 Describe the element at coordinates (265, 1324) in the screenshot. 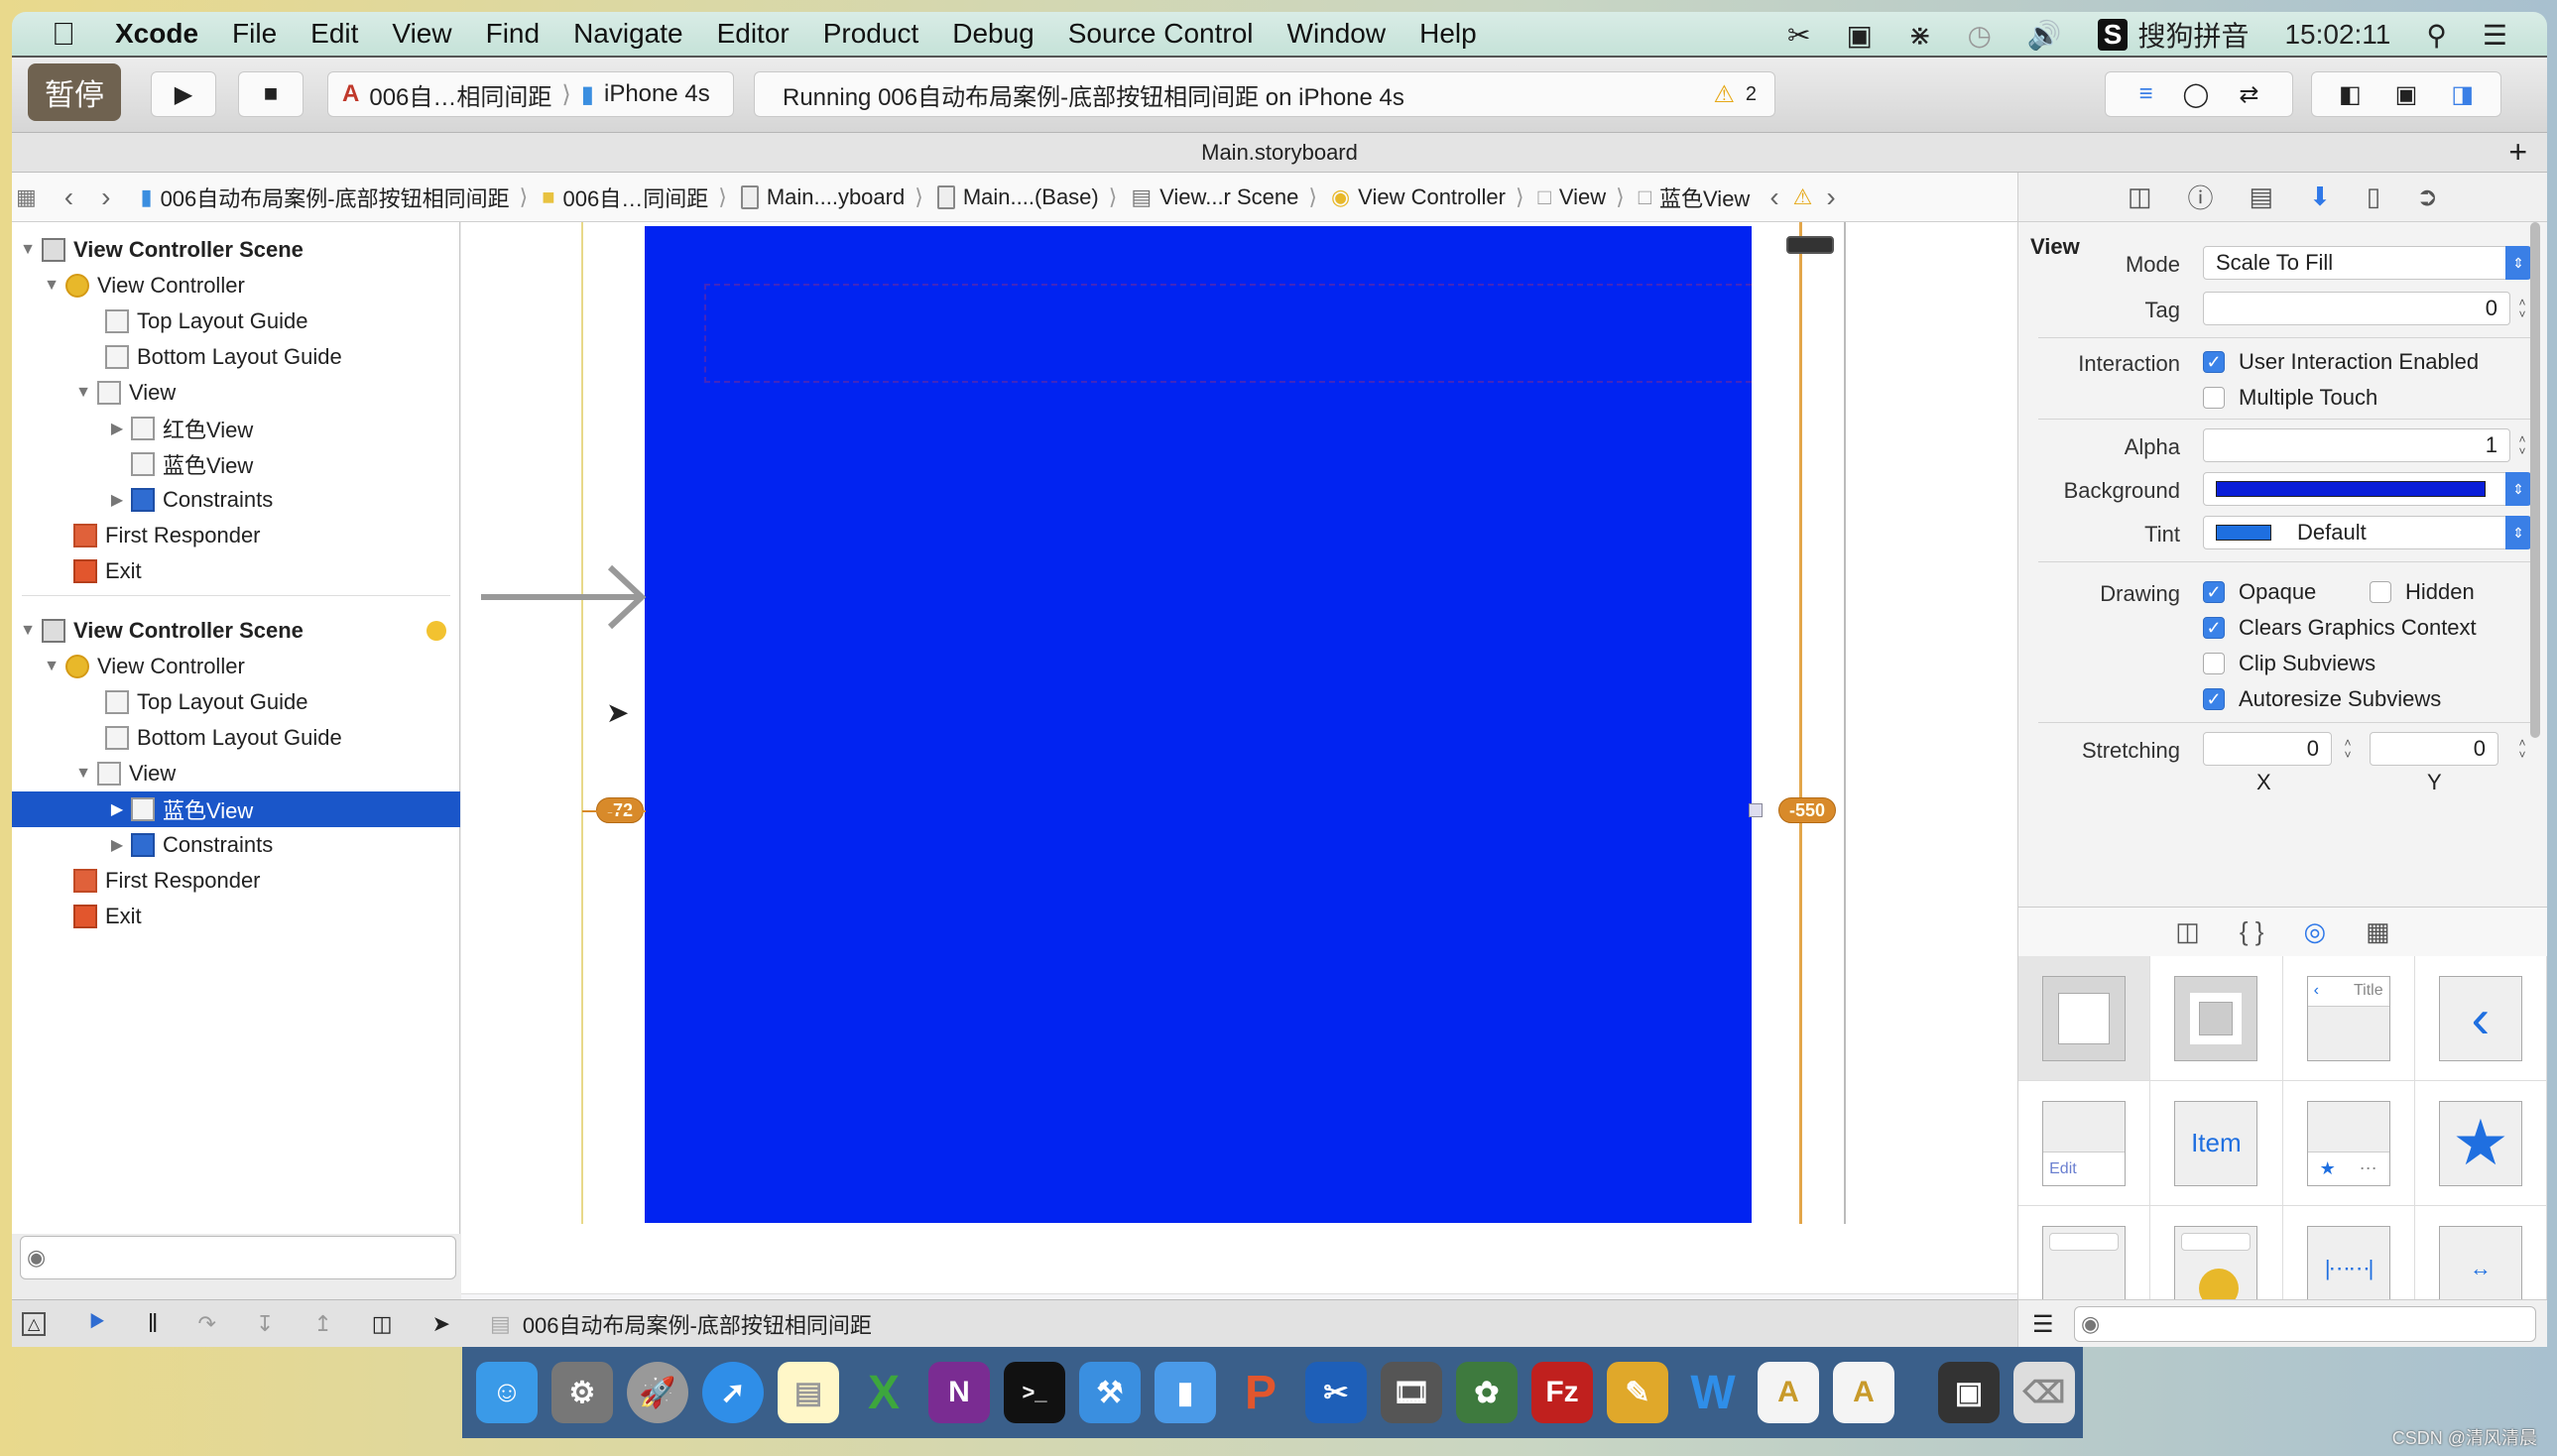

I see `step-into-icon: ↧` at that location.